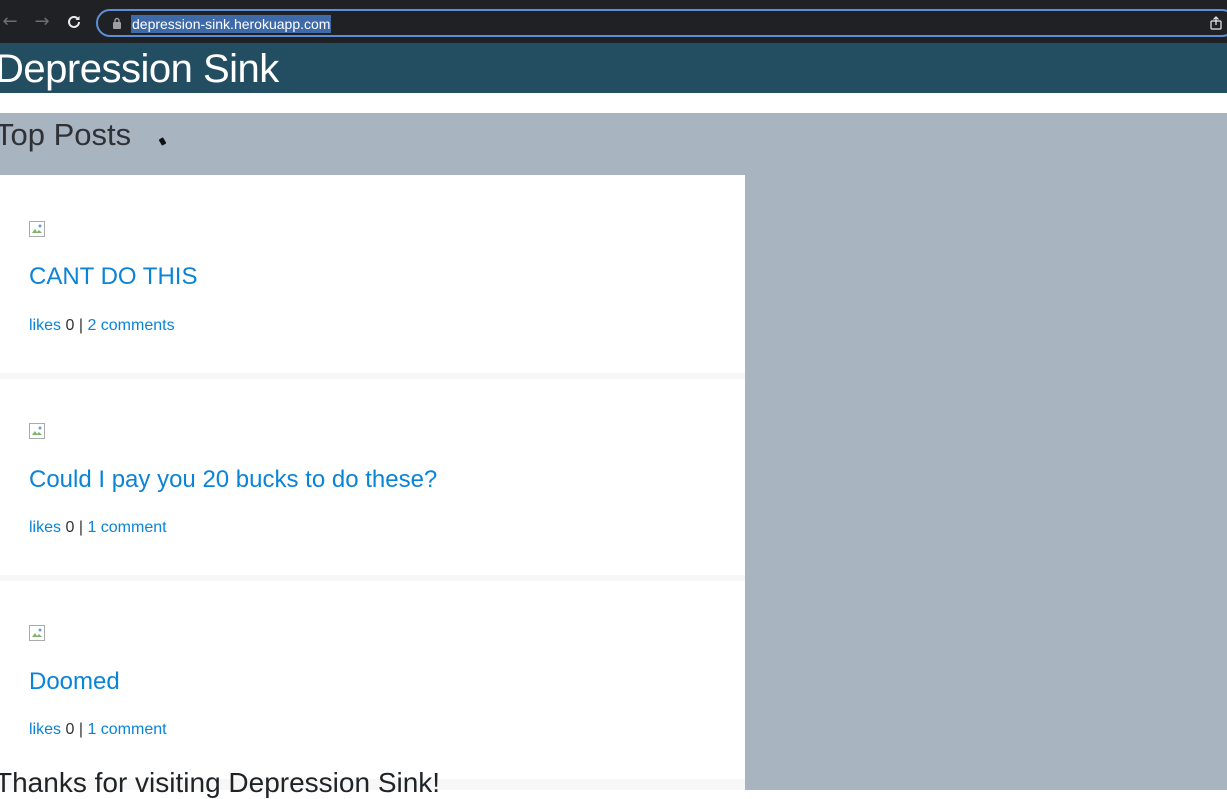 The width and height of the screenshot is (1227, 799). I want to click on post-title-link: CANT DO THIS, so click(113, 277).